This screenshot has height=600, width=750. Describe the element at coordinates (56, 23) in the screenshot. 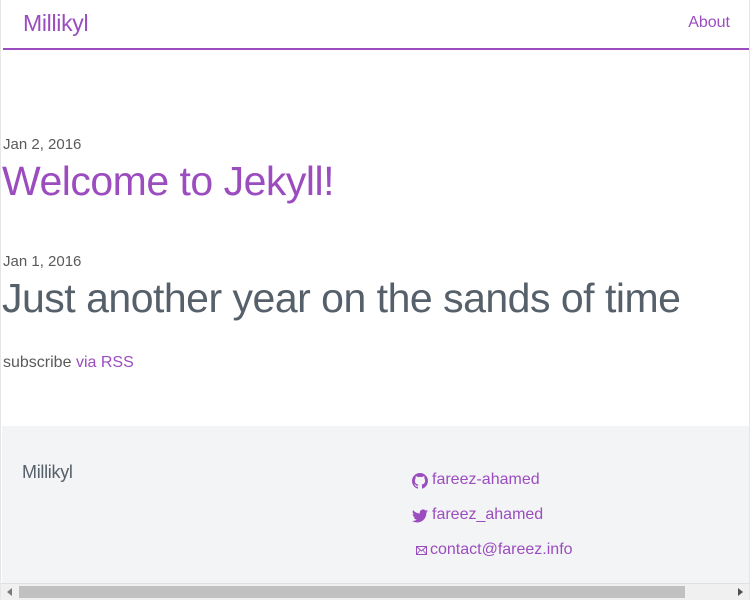

I see `site-title-link: Millikyl` at that location.